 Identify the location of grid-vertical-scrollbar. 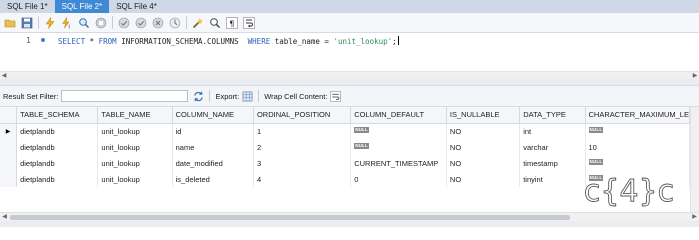
(694, 159).